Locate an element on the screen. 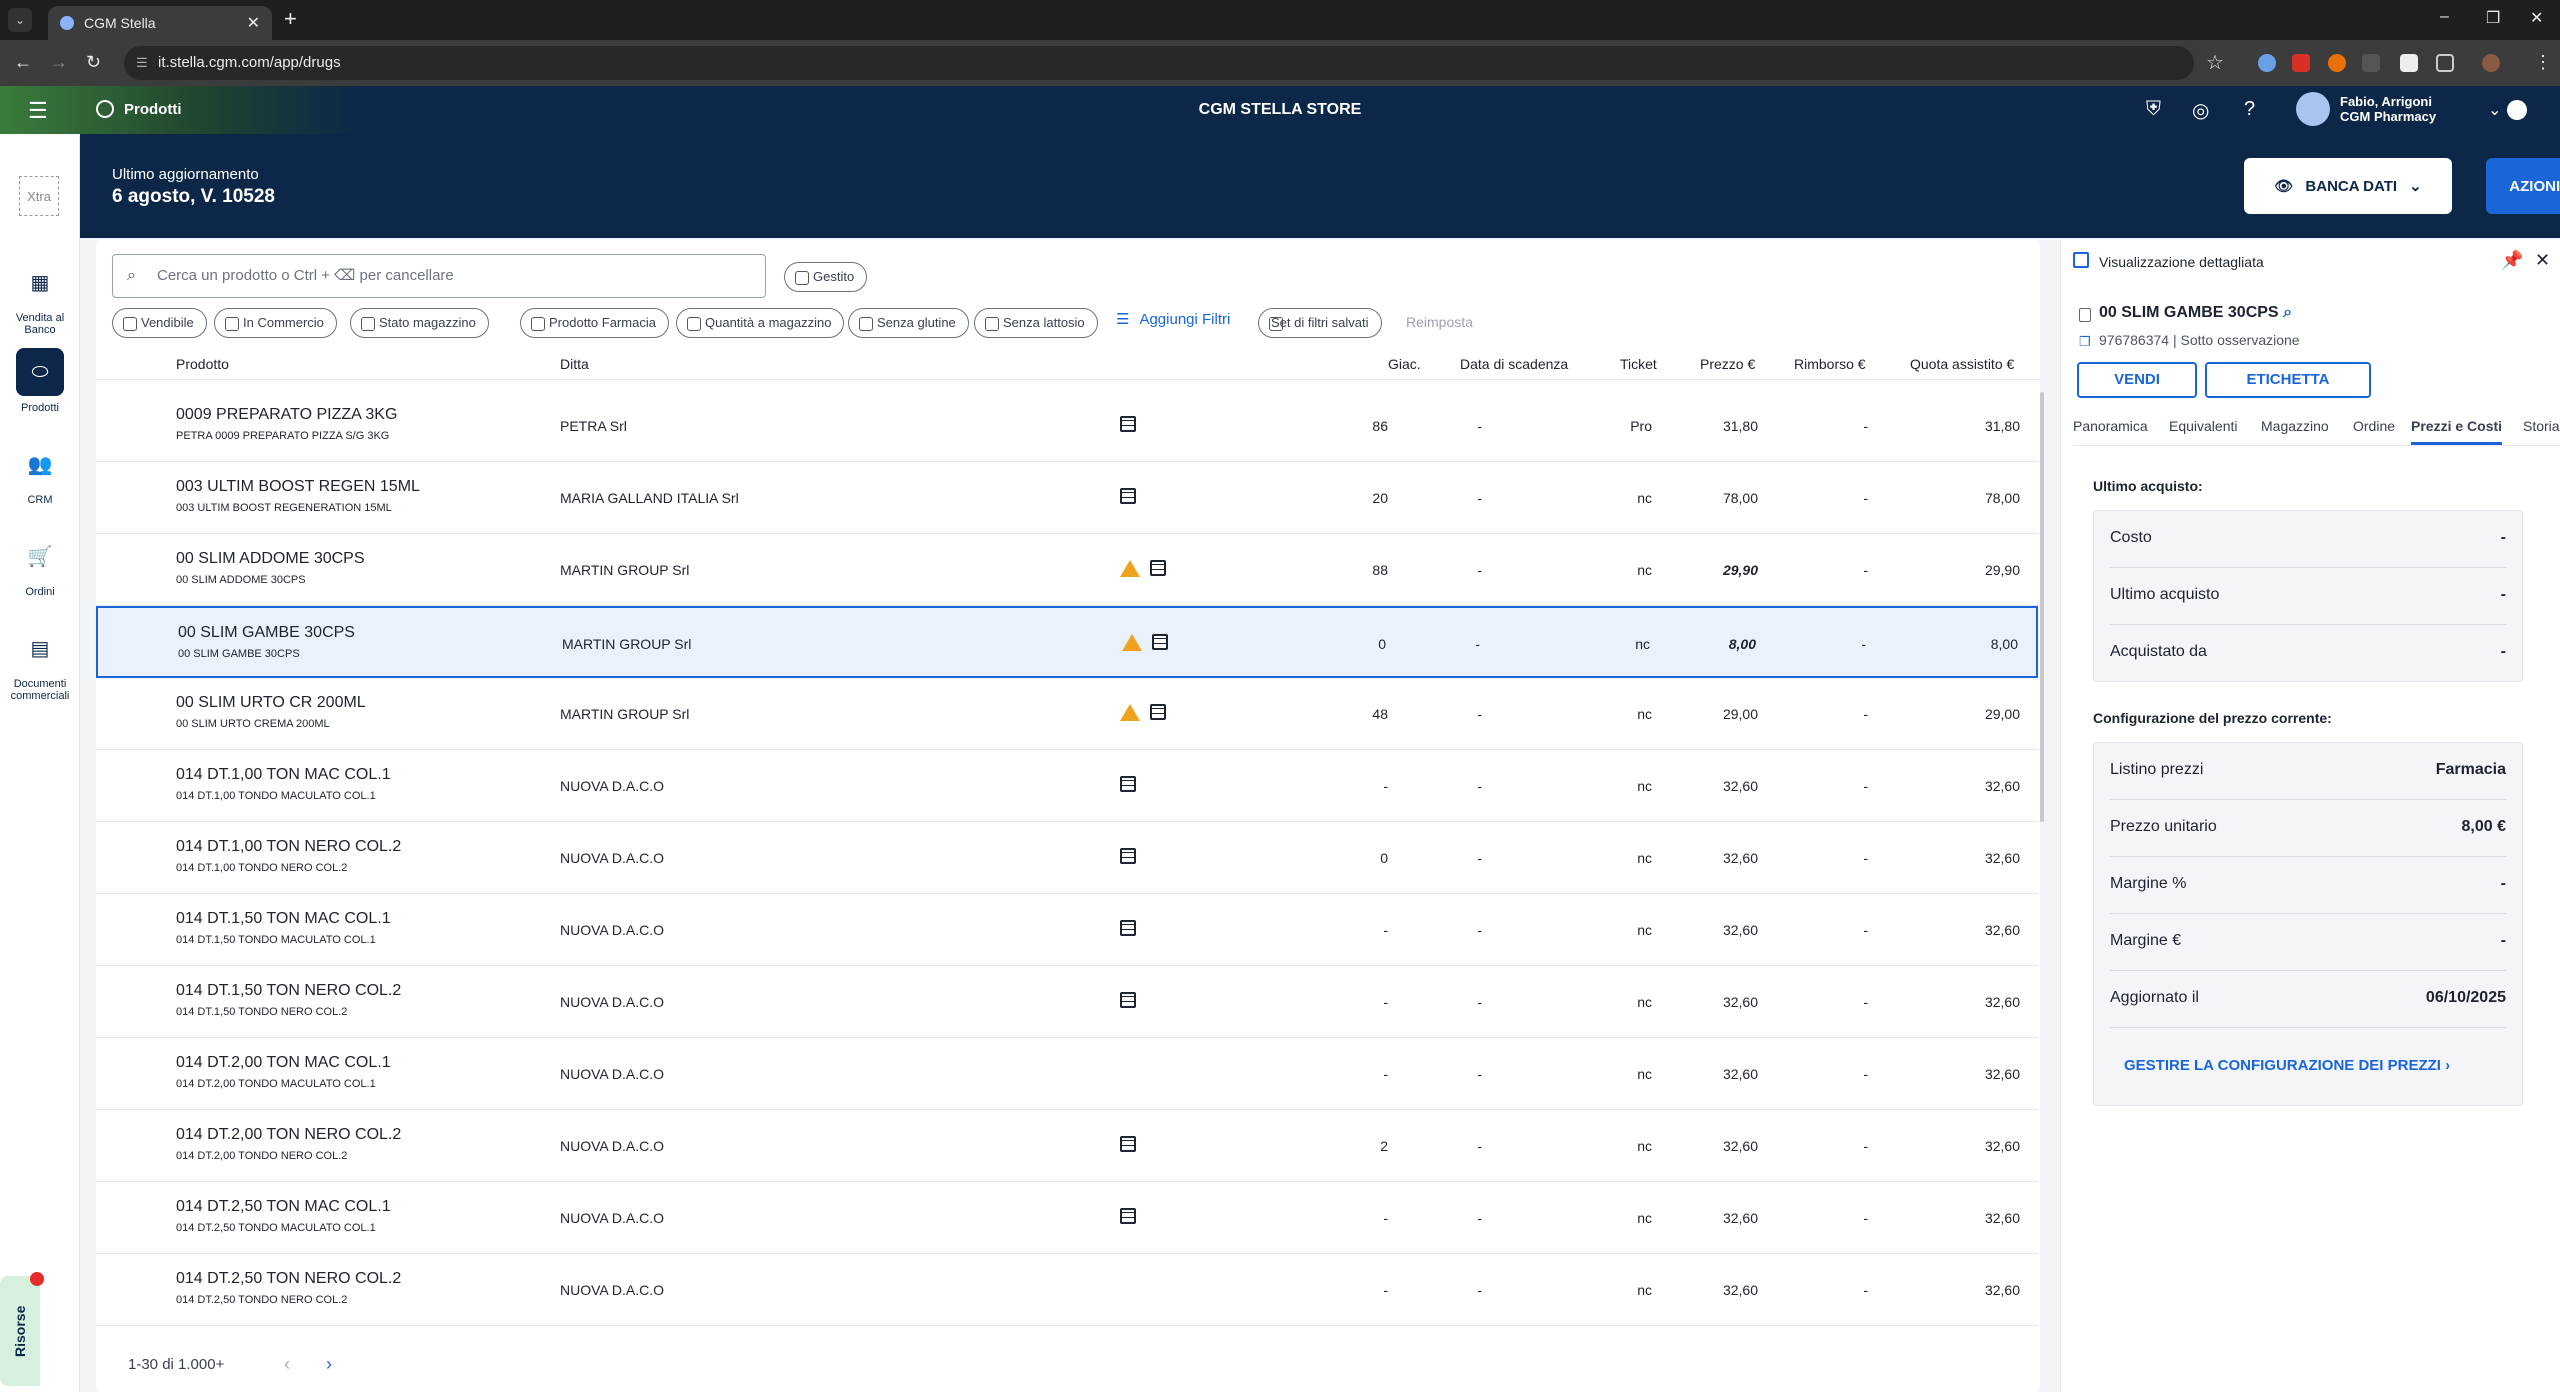 The width and height of the screenshot is (2560, 1392). sidebar-item-prodotti: ⬭ Prodotti is located at coordinates (40, 381).